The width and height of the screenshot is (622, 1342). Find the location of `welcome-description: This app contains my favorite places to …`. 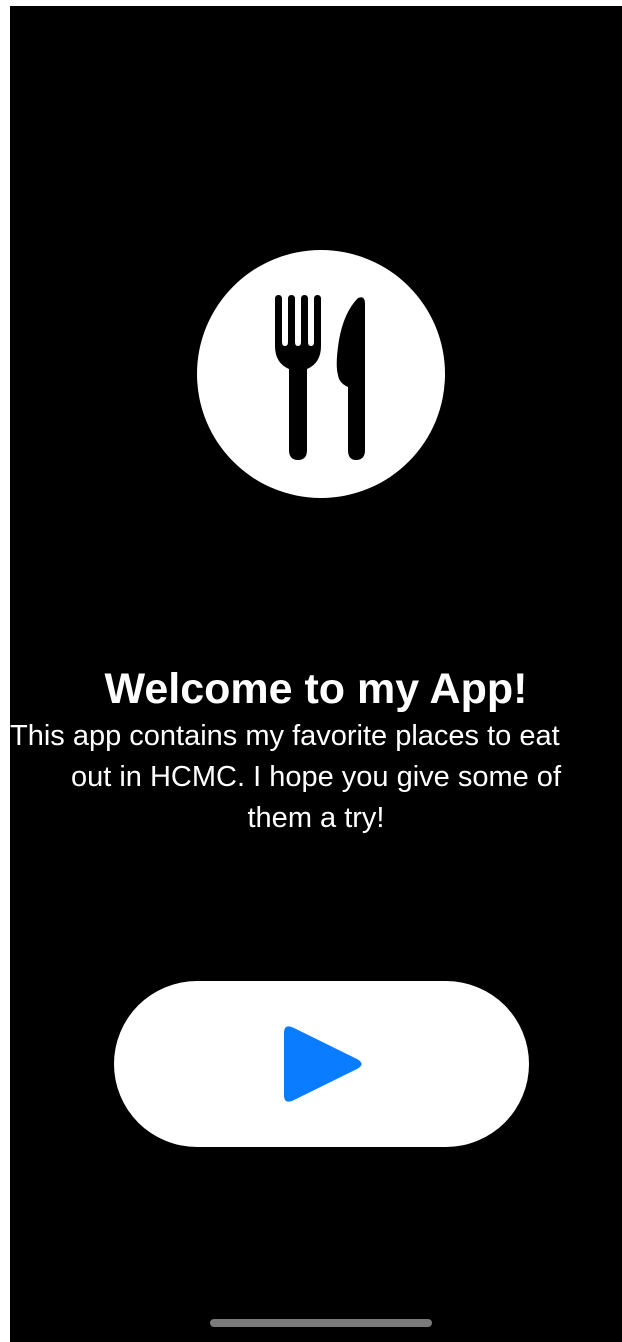

welcome-description: This app contains my favorite places to … is located at coordinates (316, 777).